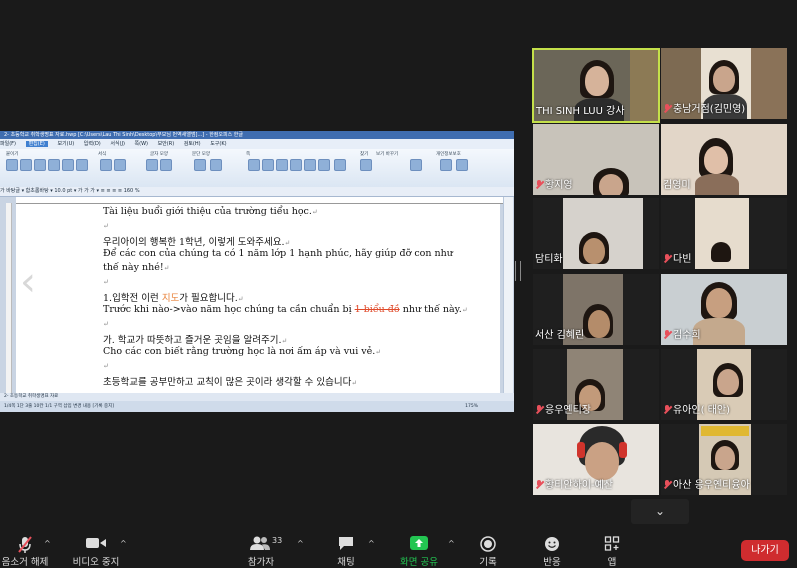 The width and height of the screenshot is (797, 568). I want to click on participant-tile: 담티화, so click(596, 233).